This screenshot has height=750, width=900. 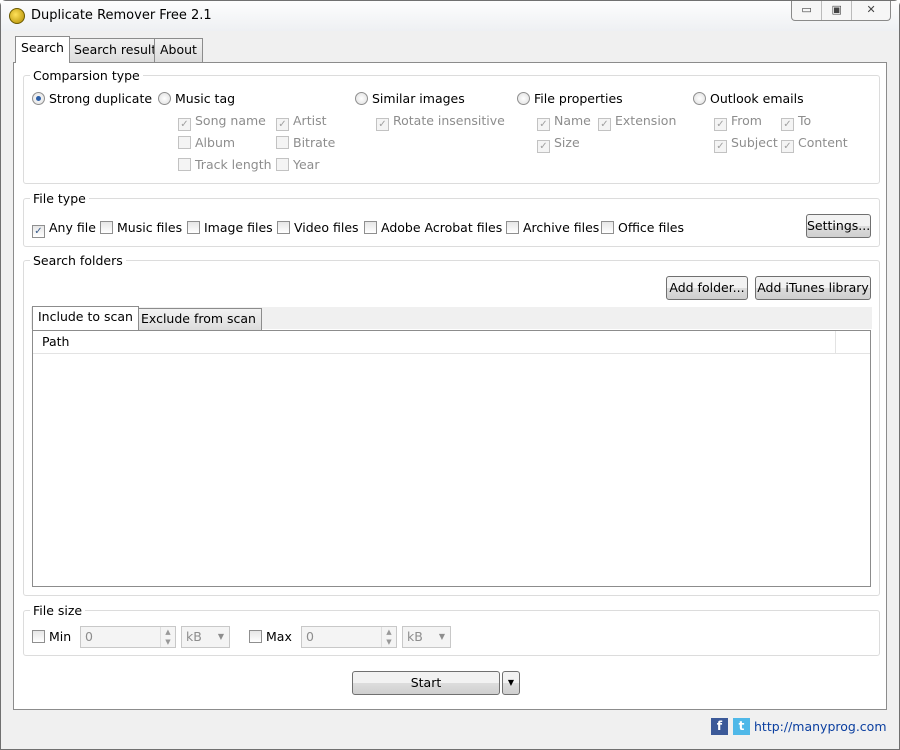 What do you see at coordinates (719, 726) in the screenshot?
I see `facebook-icon: f` at bounding box center [719, 726].